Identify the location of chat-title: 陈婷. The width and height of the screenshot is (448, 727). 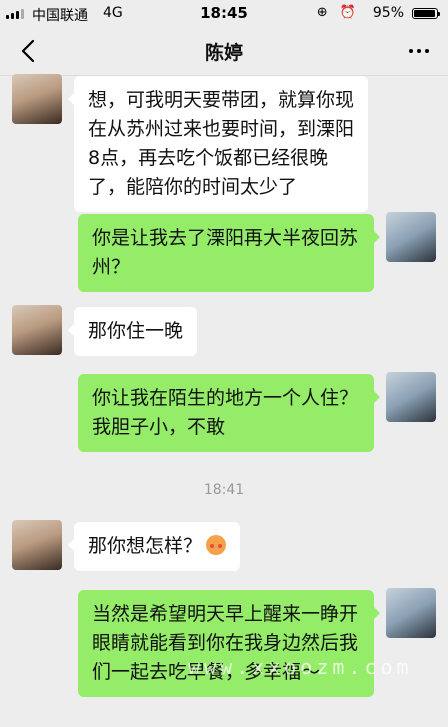
(223, 53).